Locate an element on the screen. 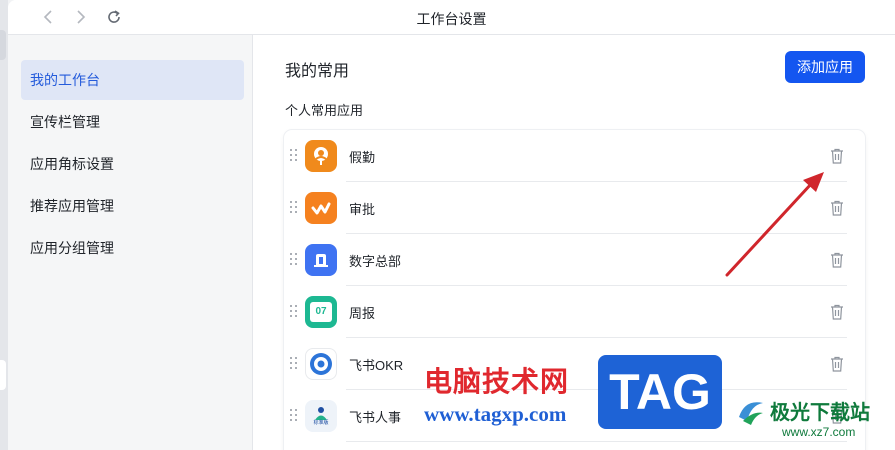 The width and height of the screenshot is (895, 450). weekly-report-badge: 07 is located at coordinates (321, 312).